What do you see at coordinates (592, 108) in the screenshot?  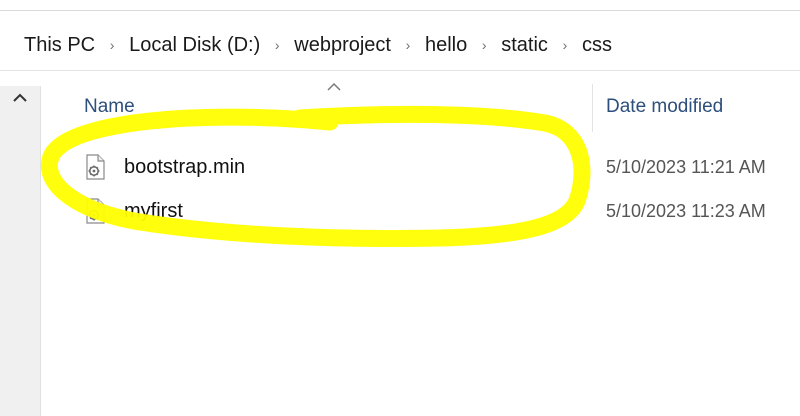 I see `column-divider` at bounding box center [592, 108].